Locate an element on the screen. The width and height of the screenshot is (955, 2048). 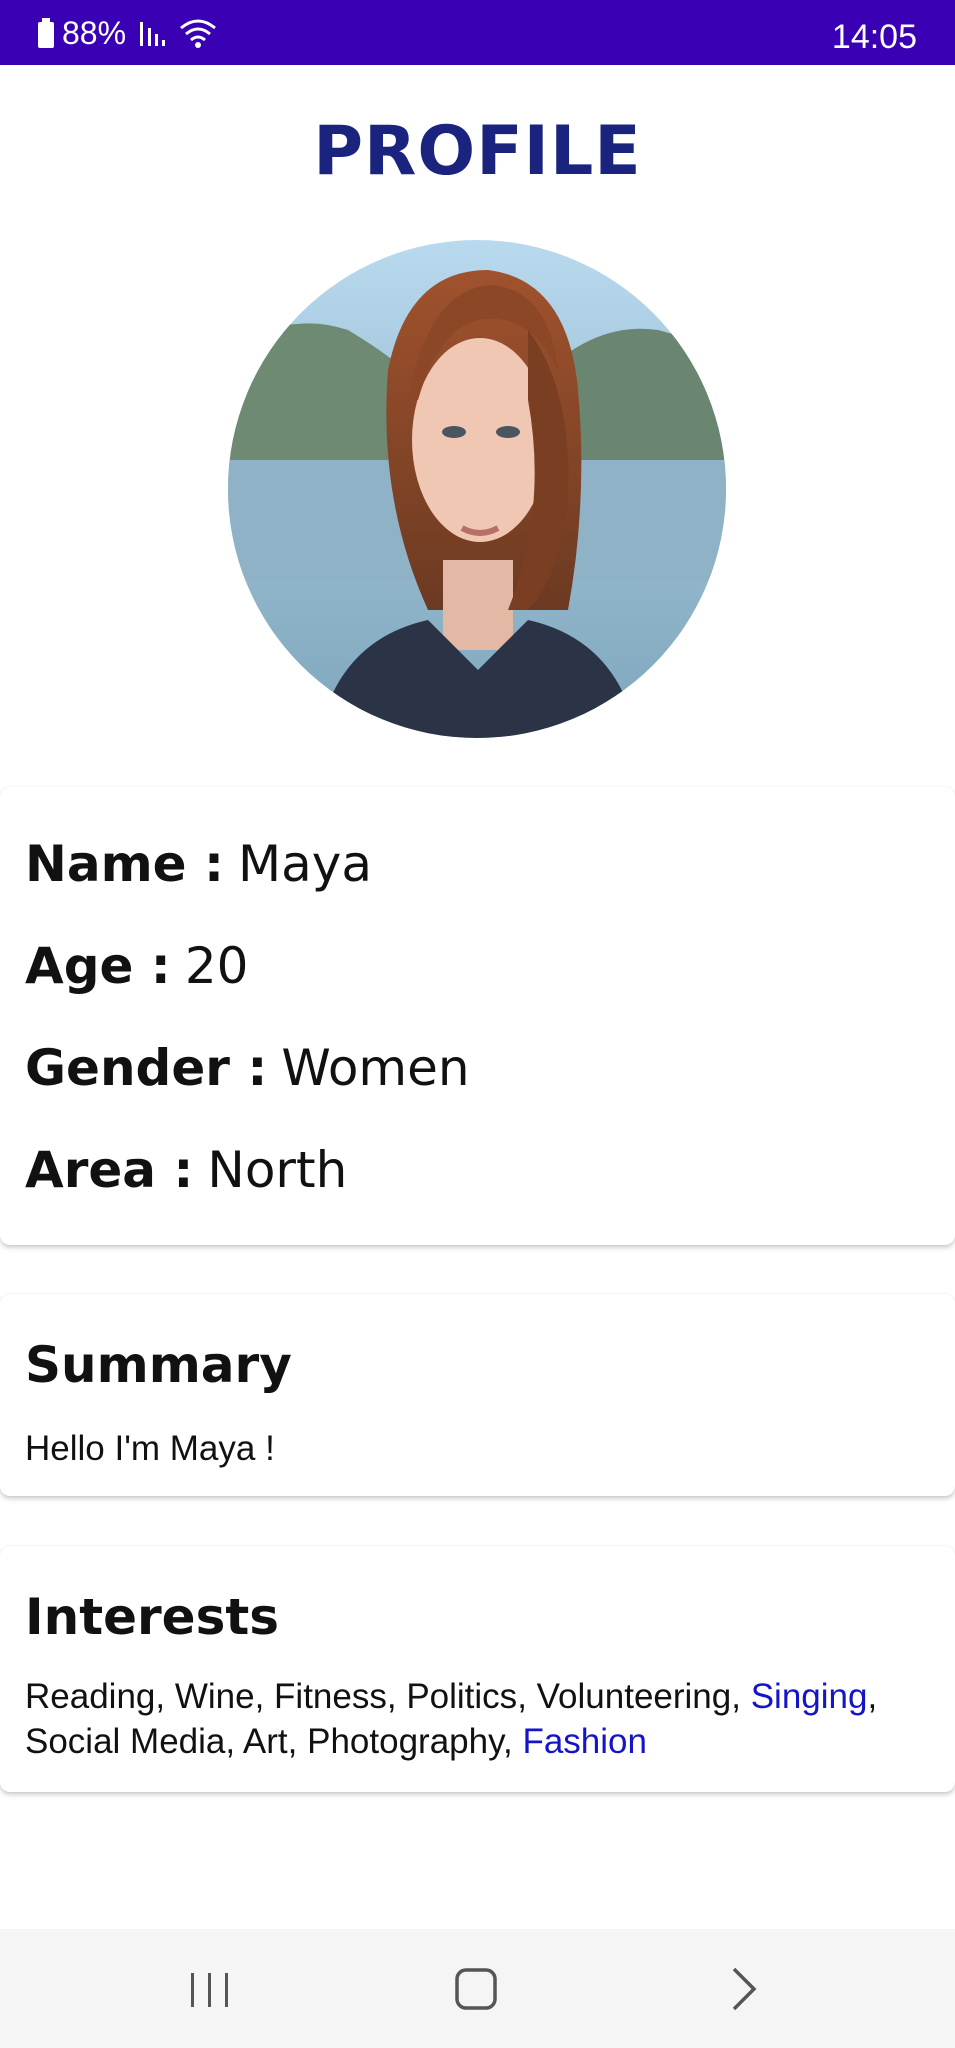
area-row: Area : North is located at coordinates (186, 1170).